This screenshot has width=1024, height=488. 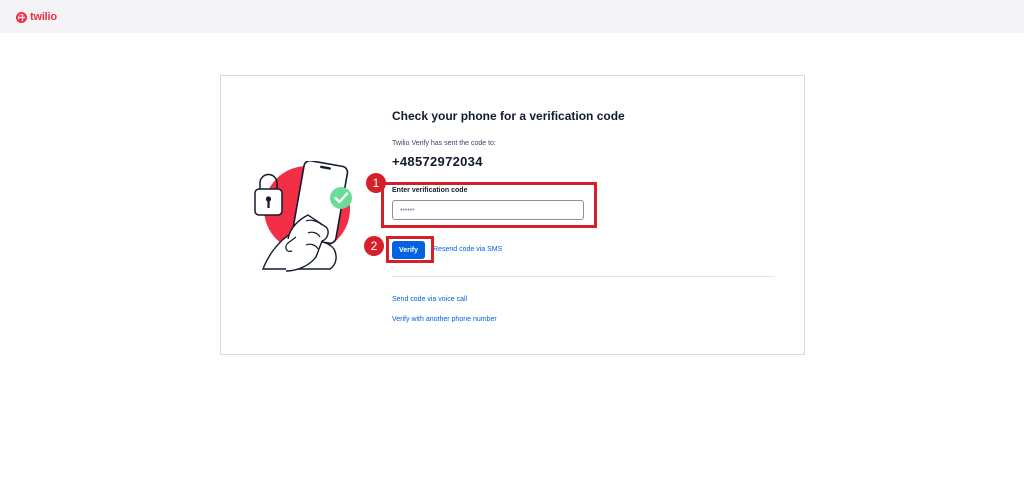 I want to click on twilio-logo: twilio, so click(x=36, y=17).